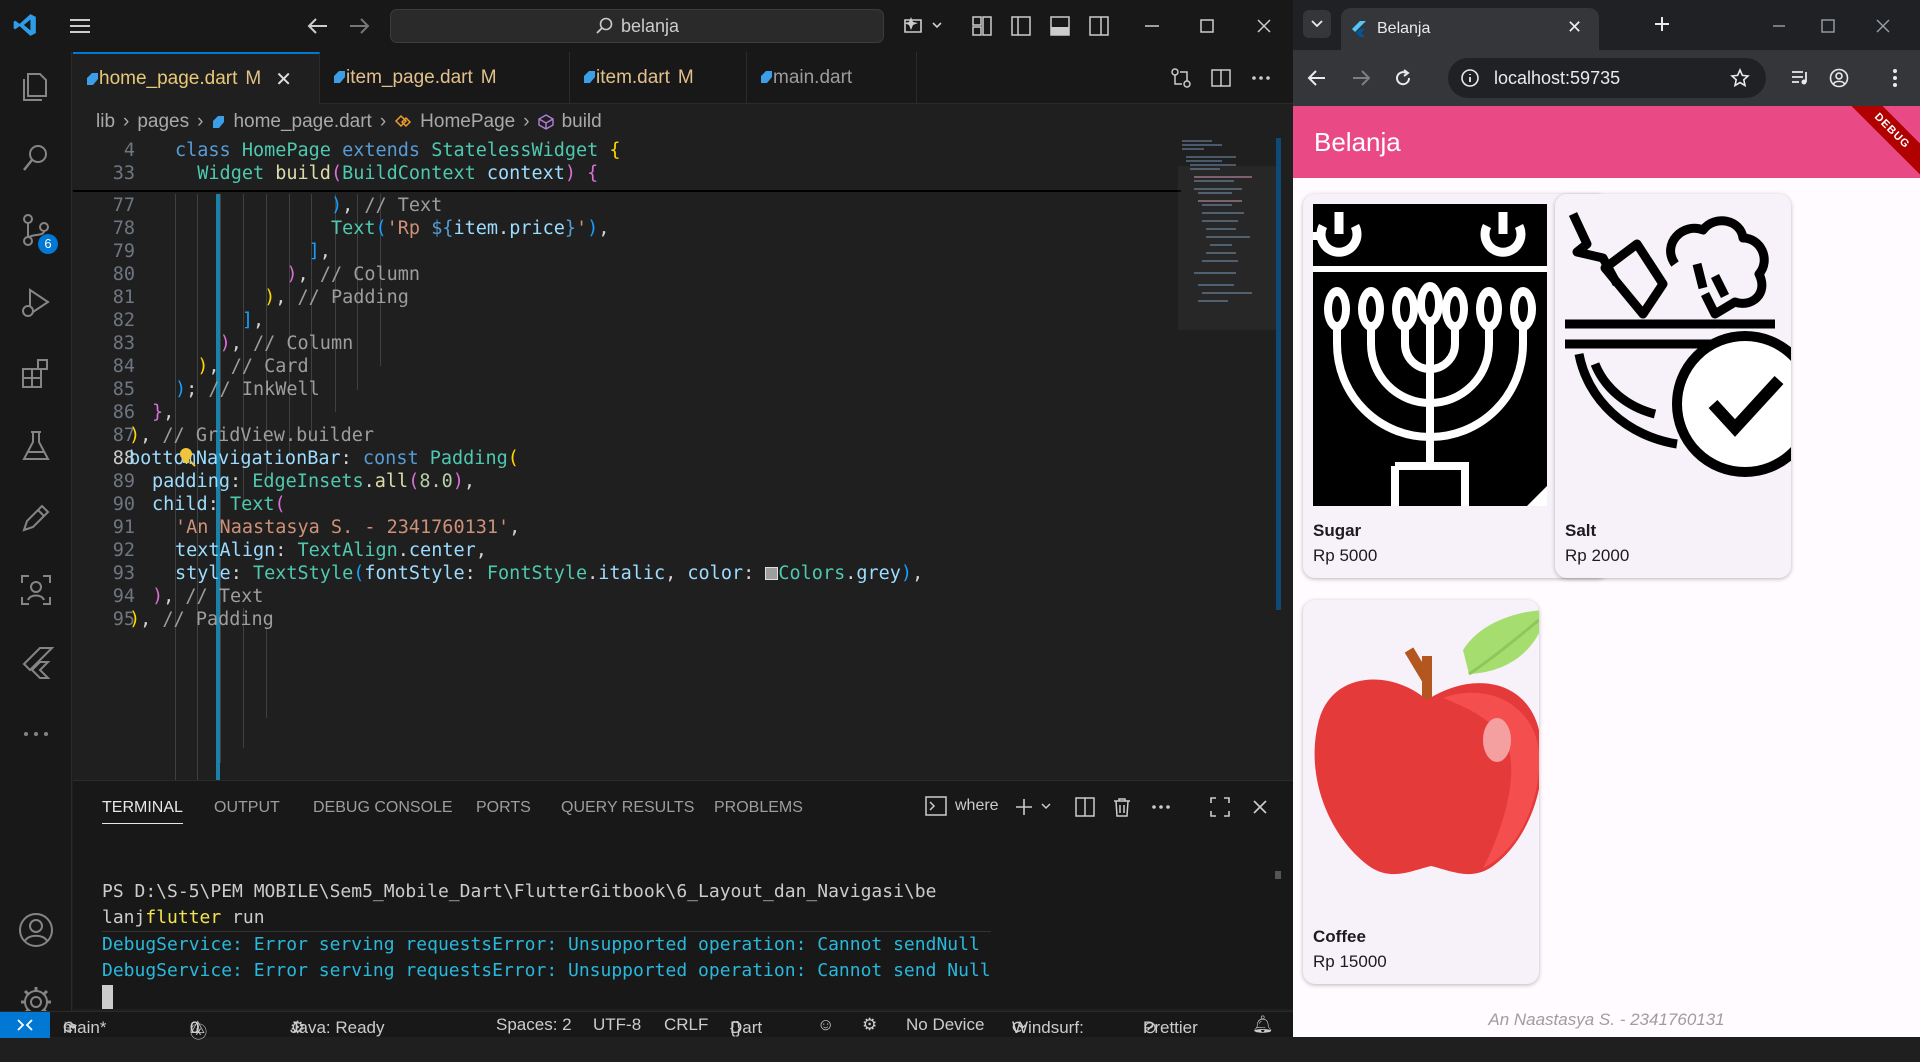 The width and height of the screenshot is (1920, 1062). What do you see at coordinates (123, 550) in the screenshot?
I see `line-number: 92` at bounding box center [123, 550].